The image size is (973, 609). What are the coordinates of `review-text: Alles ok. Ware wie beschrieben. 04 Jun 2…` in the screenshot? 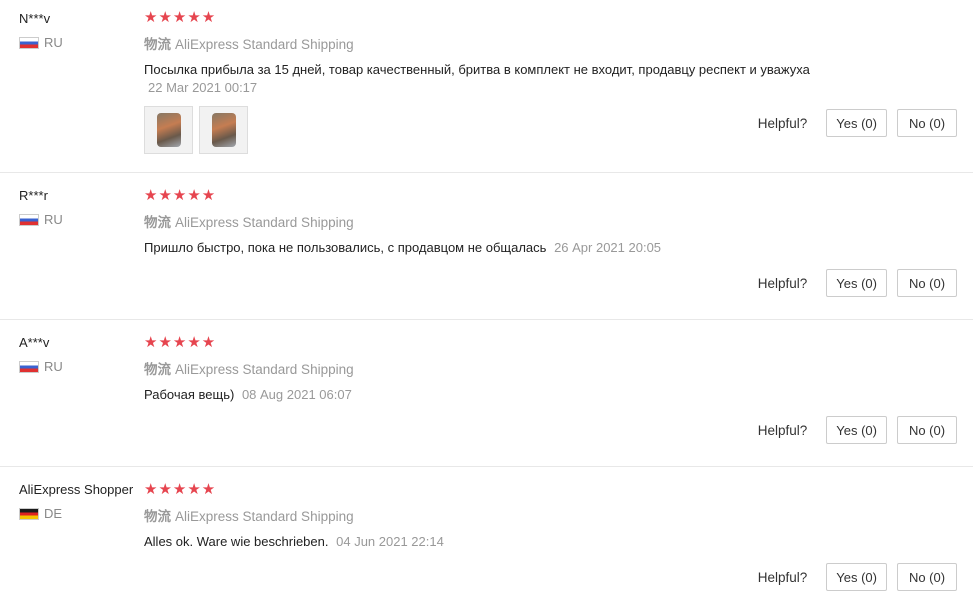 It's located at (558, 542).